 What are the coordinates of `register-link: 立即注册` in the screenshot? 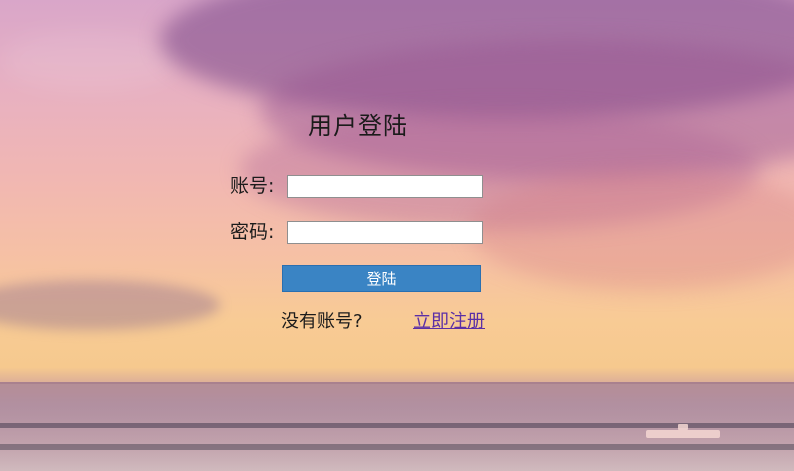 It's located at (449, 322).